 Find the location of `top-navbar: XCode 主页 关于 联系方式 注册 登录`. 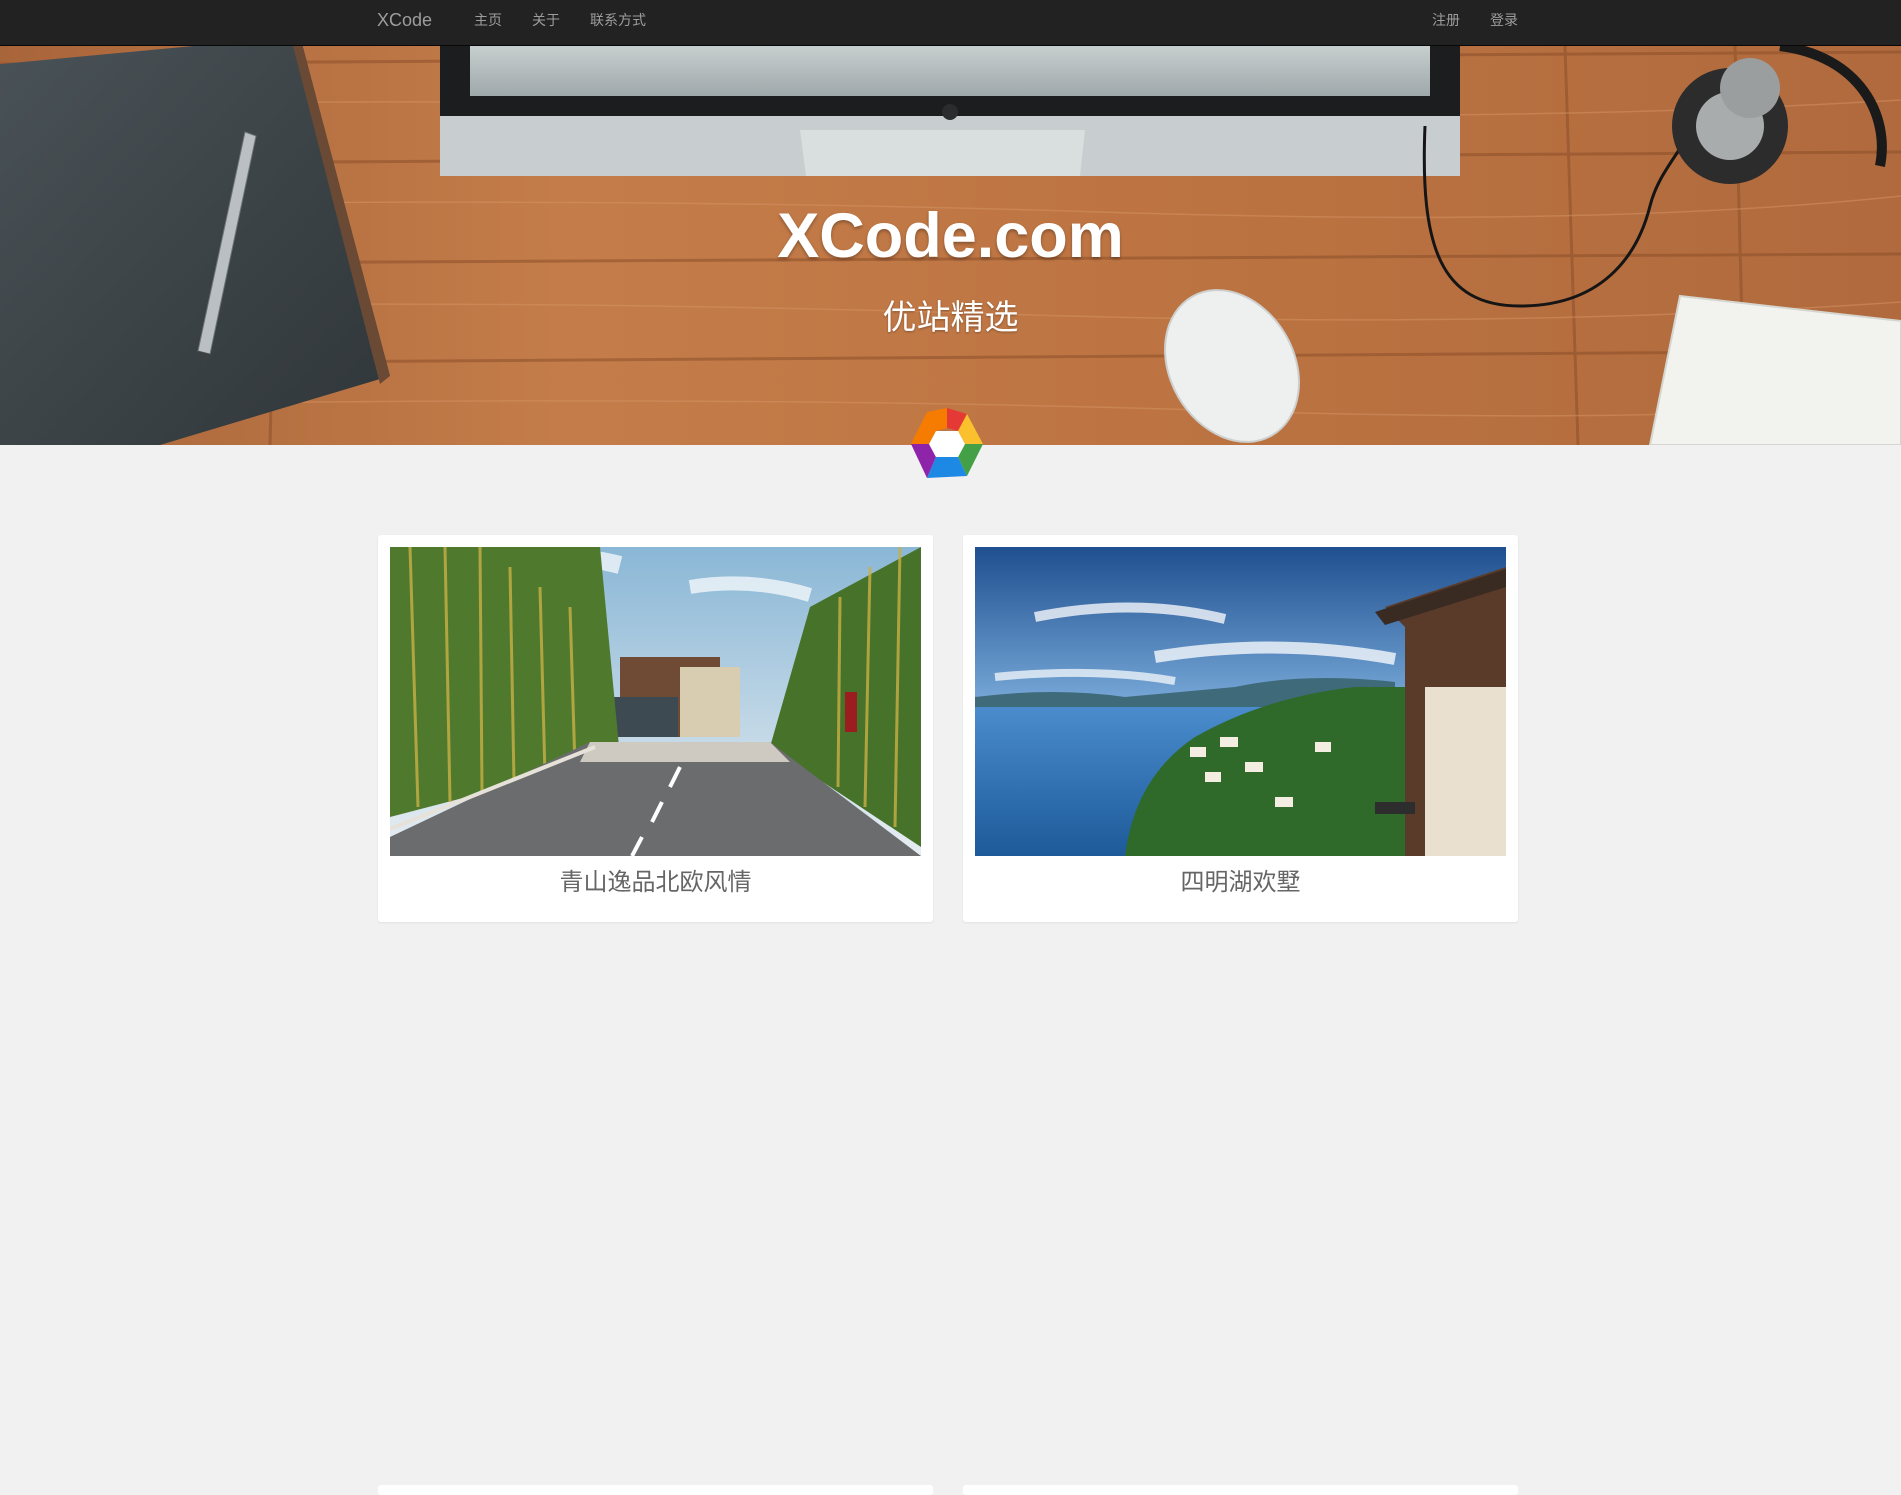

top-navbar: XCode 主页 关于 联系方式 注册 登录 is located at coordinates (950, 23).